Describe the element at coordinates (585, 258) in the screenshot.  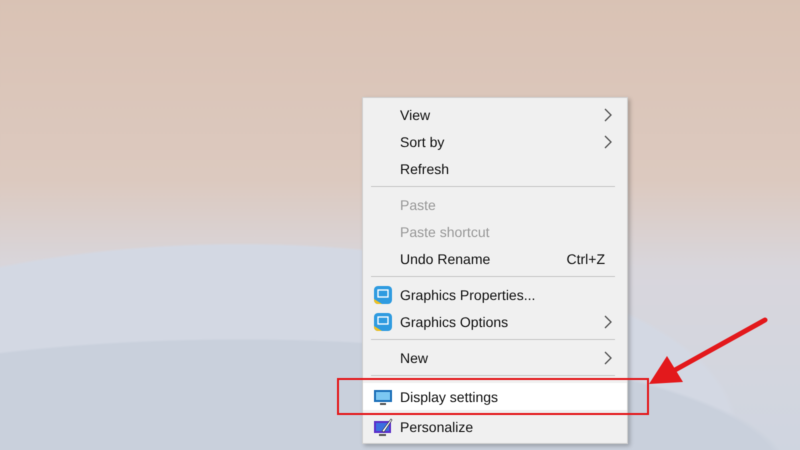
I see `shortcut-text: Ctrl+Z` at that location.